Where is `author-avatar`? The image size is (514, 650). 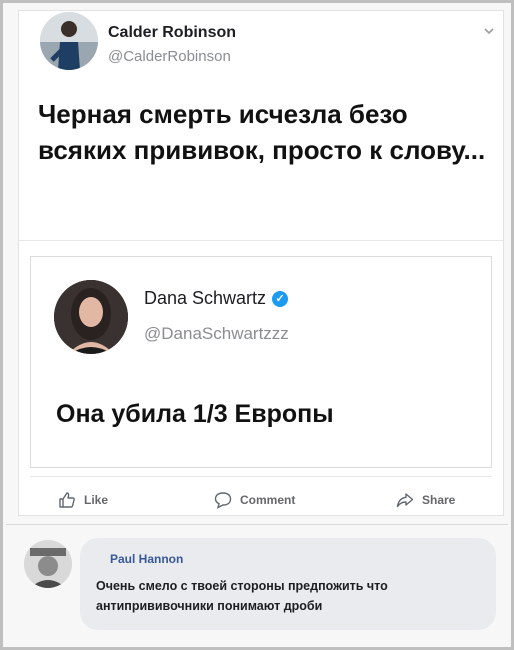 author-avatar is located at coordinates (69, 41).